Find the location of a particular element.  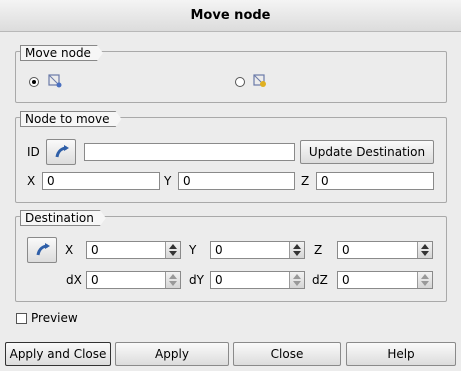

dest-dz-value: 0 is located at coordinates (346, 280).